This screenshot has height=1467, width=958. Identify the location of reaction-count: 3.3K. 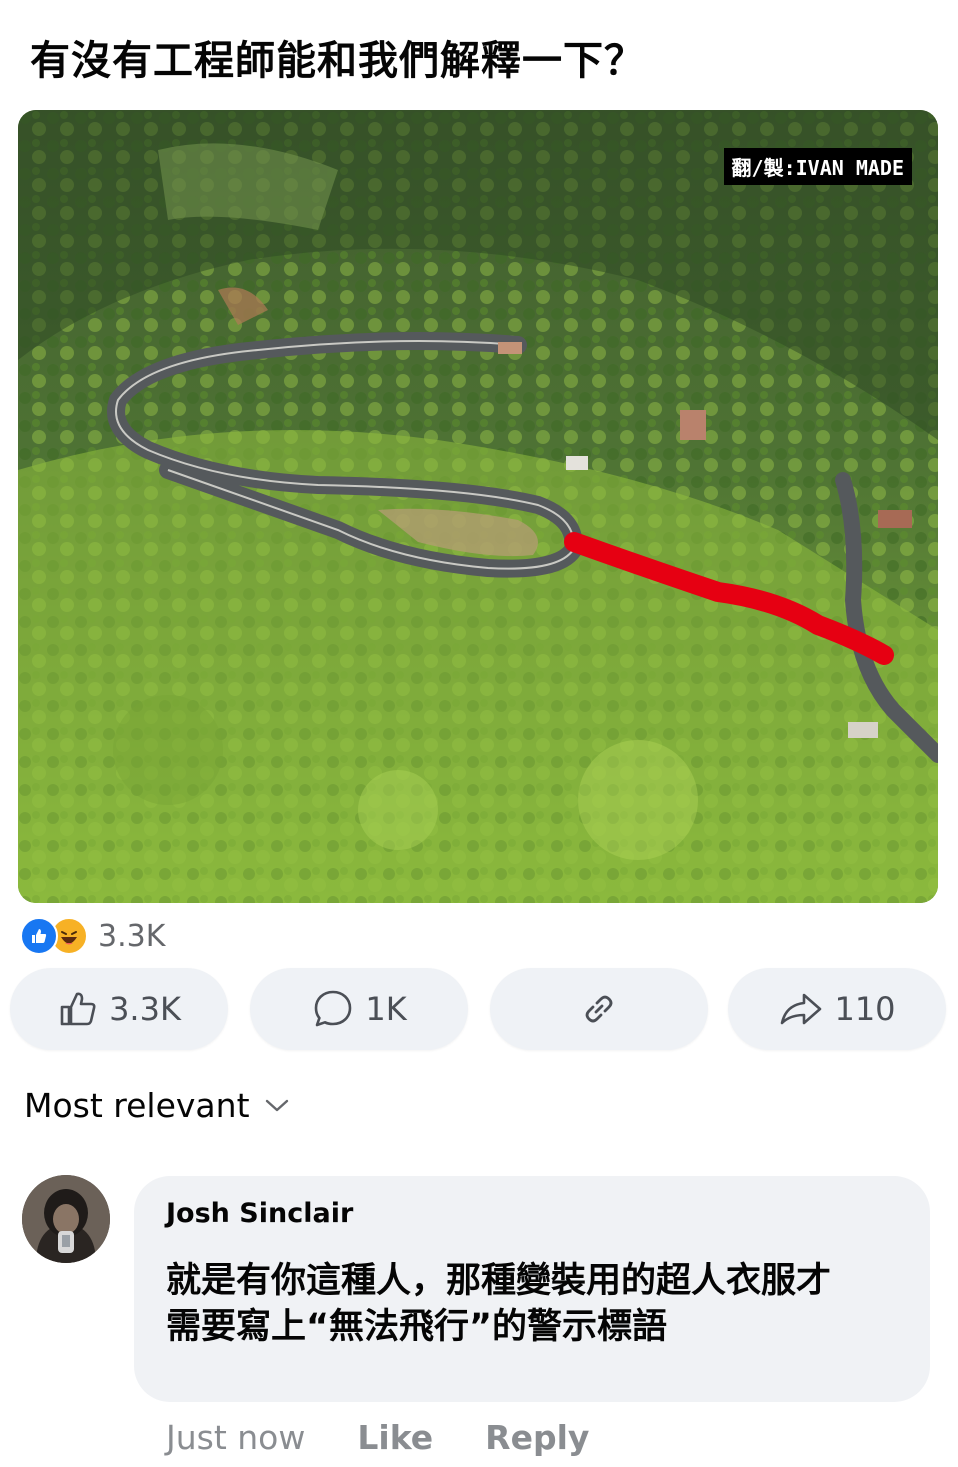
(132, 936).